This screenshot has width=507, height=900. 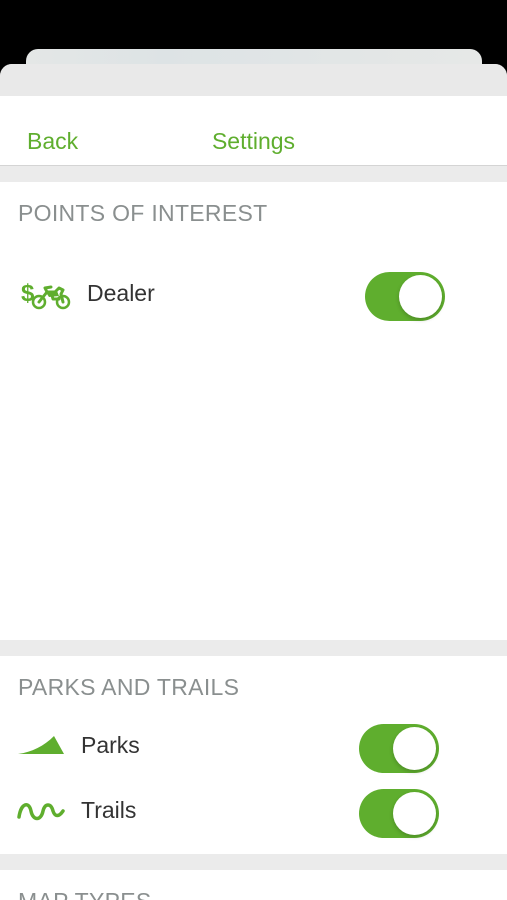 I want to click on park-hill-icon, so click(x=42, y=746).